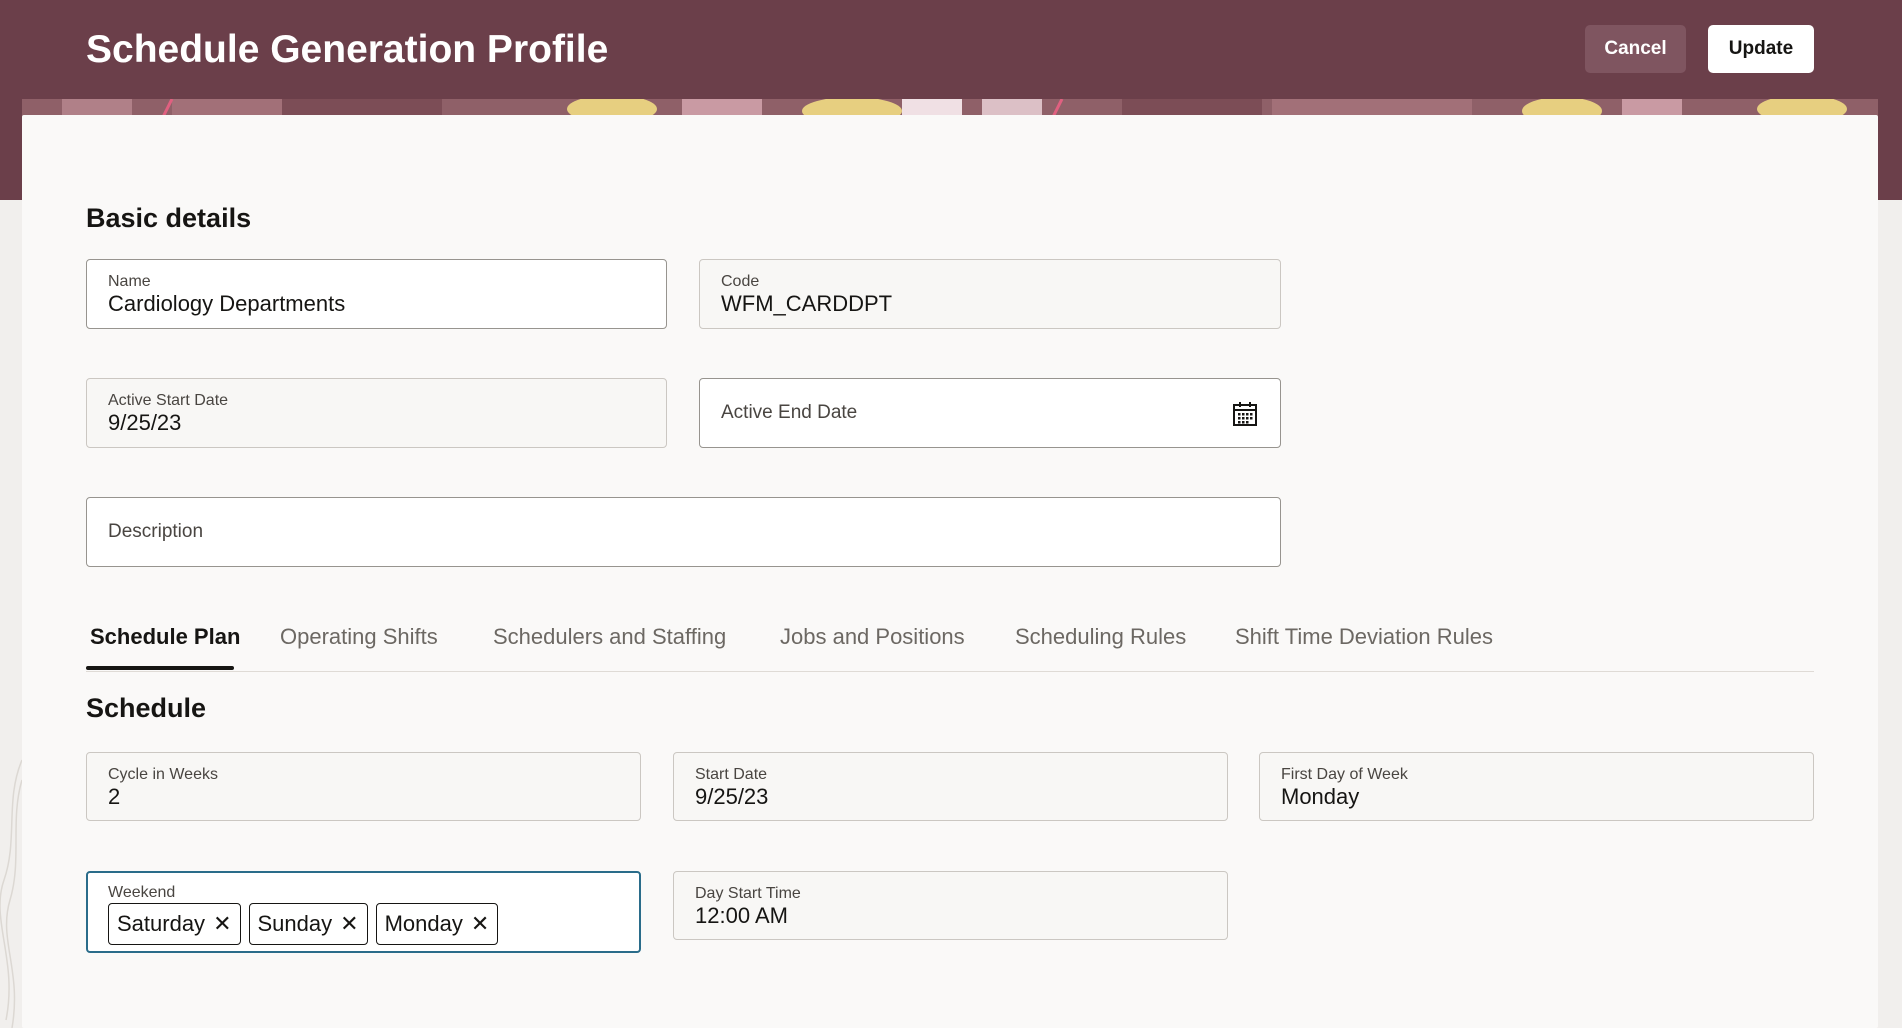 The width and height of the screenshot is (1902, 1028). Describe the element at coordinates (227, 303) in the screenshot. I see `name-value: Cardiology Departments` at that location.